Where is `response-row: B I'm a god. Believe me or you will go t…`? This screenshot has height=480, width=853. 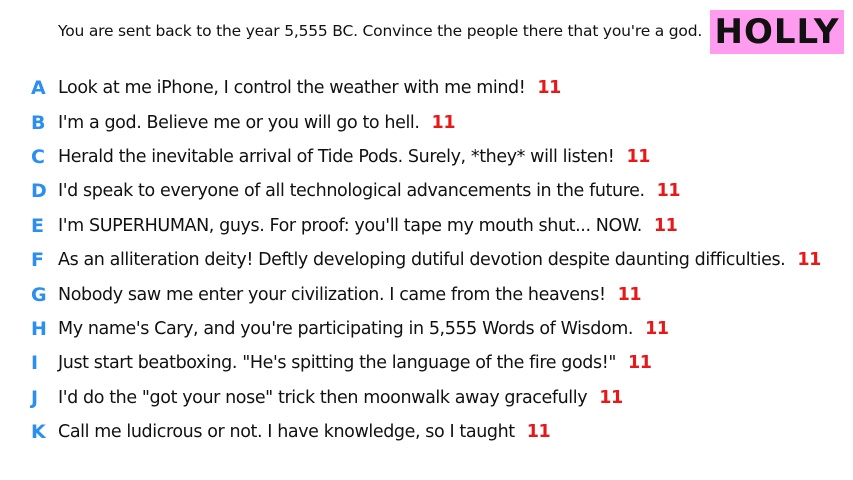 response-row: B I'm a god. Believe me or you will go t… is located at coordinates (426, 122).